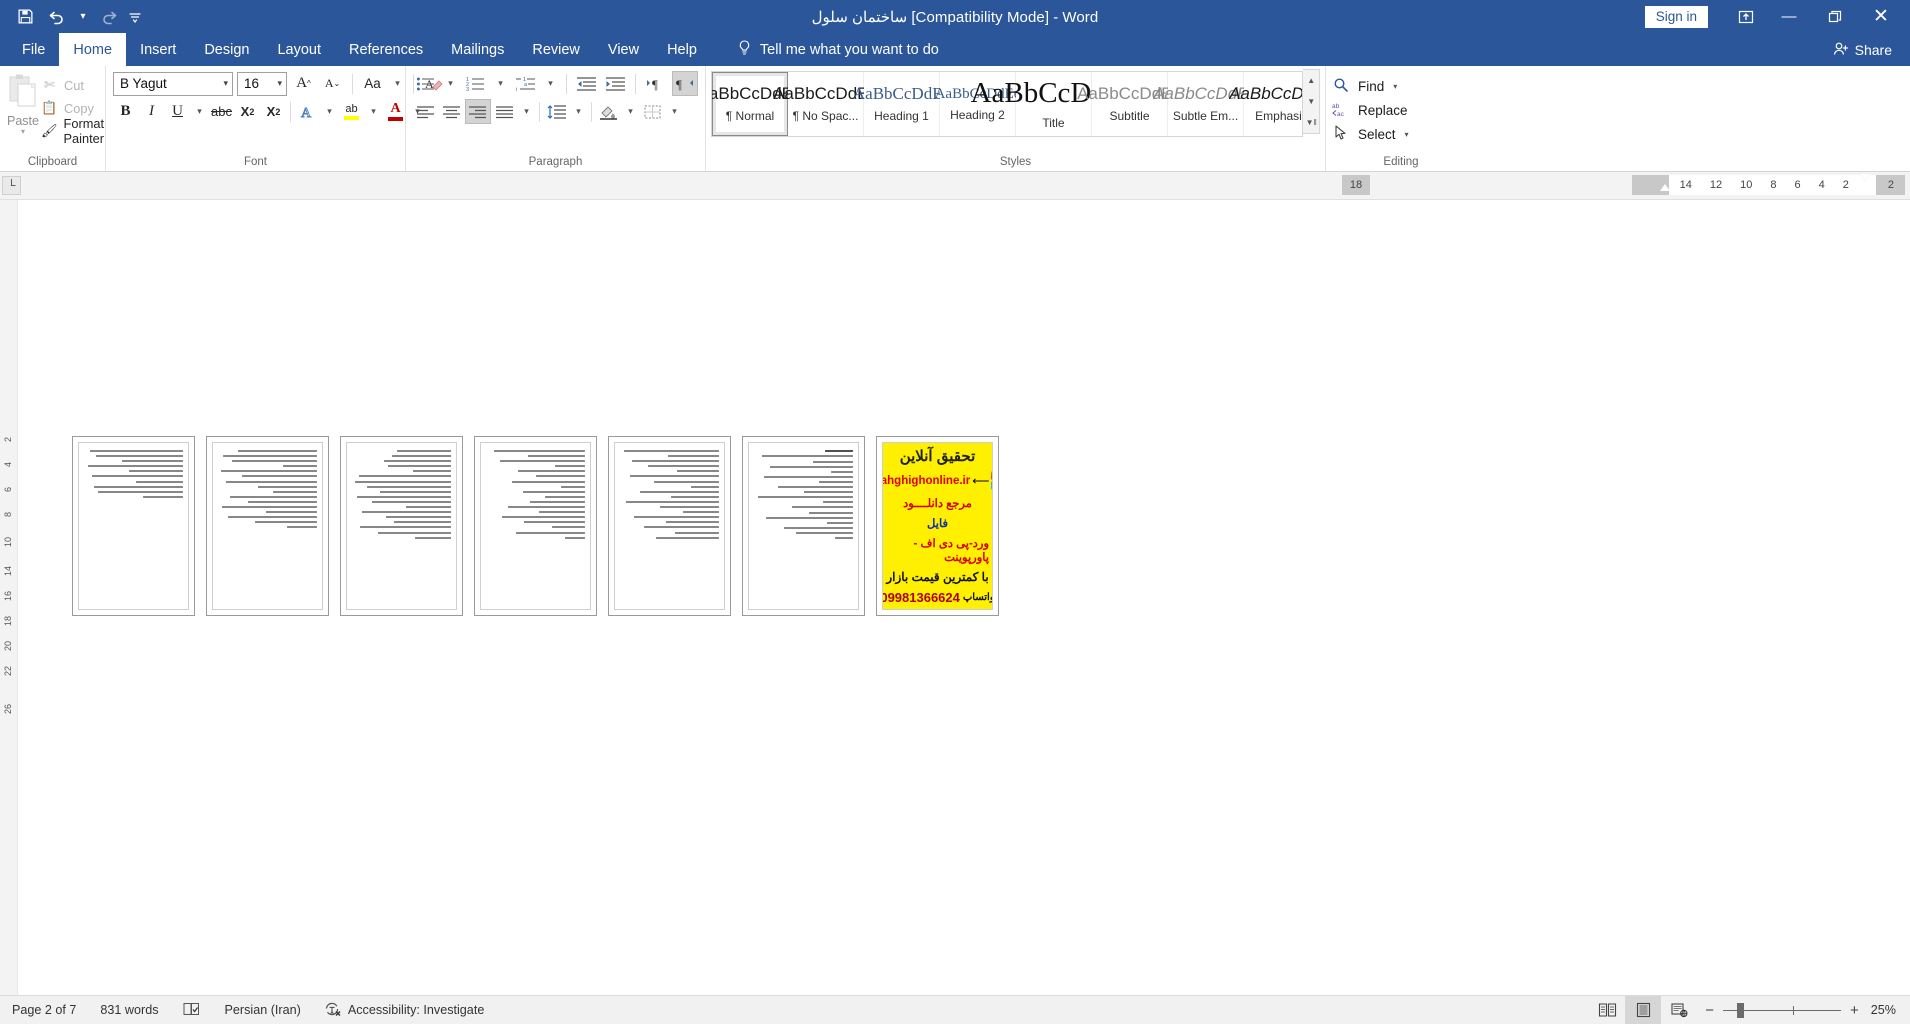  I want to click on decrease-indent-button, so click(586, 83).